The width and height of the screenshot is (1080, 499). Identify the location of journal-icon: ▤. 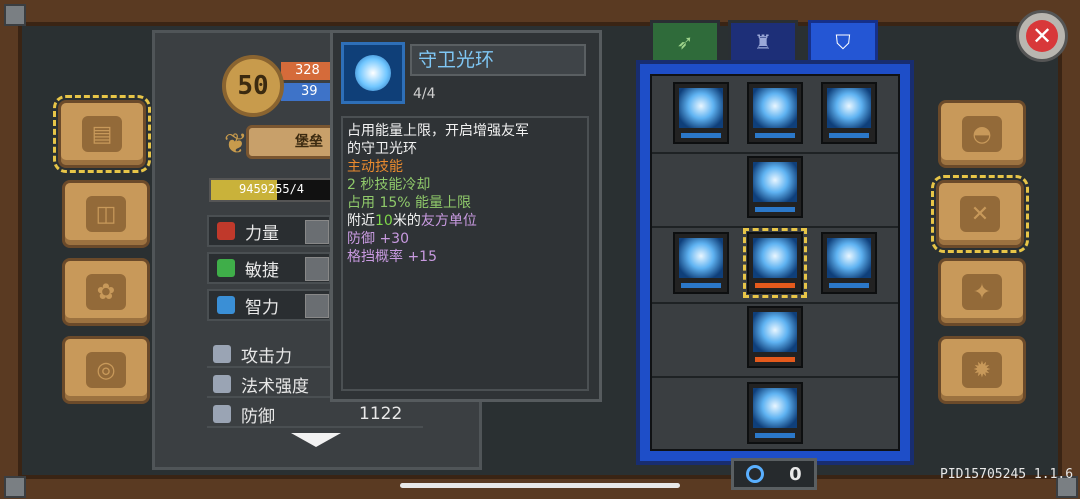
(102, 134).